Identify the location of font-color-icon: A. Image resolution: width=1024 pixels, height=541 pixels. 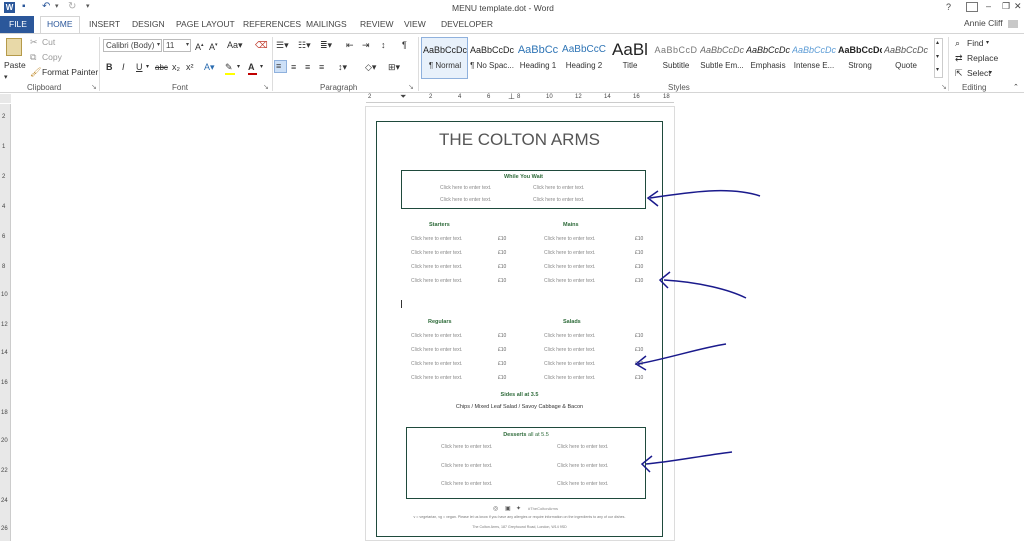
(251, 67).